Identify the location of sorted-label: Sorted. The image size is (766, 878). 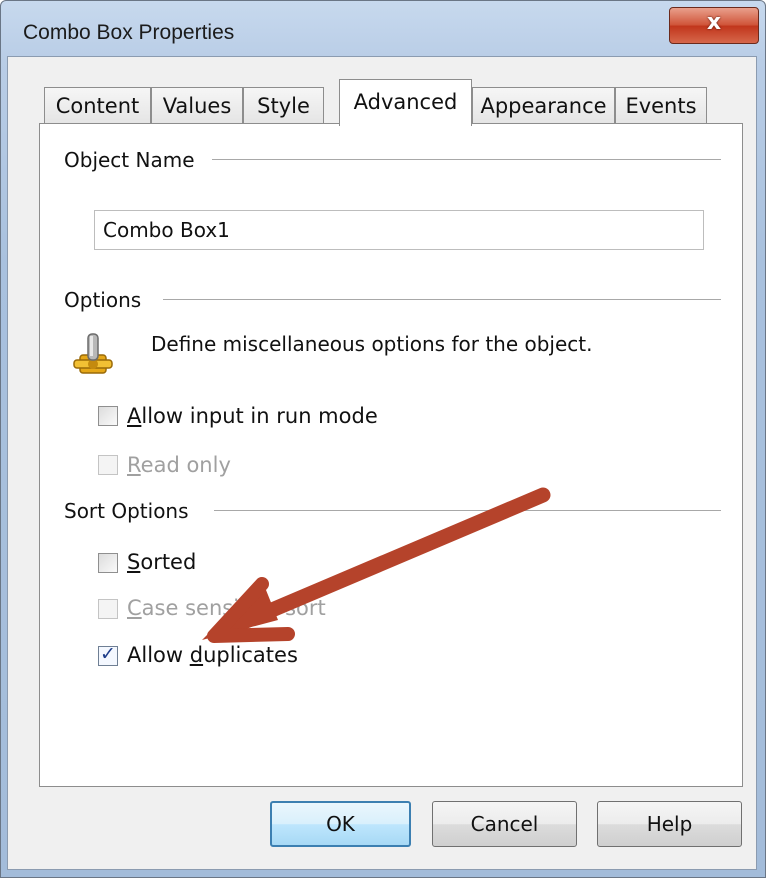
(161, 562).